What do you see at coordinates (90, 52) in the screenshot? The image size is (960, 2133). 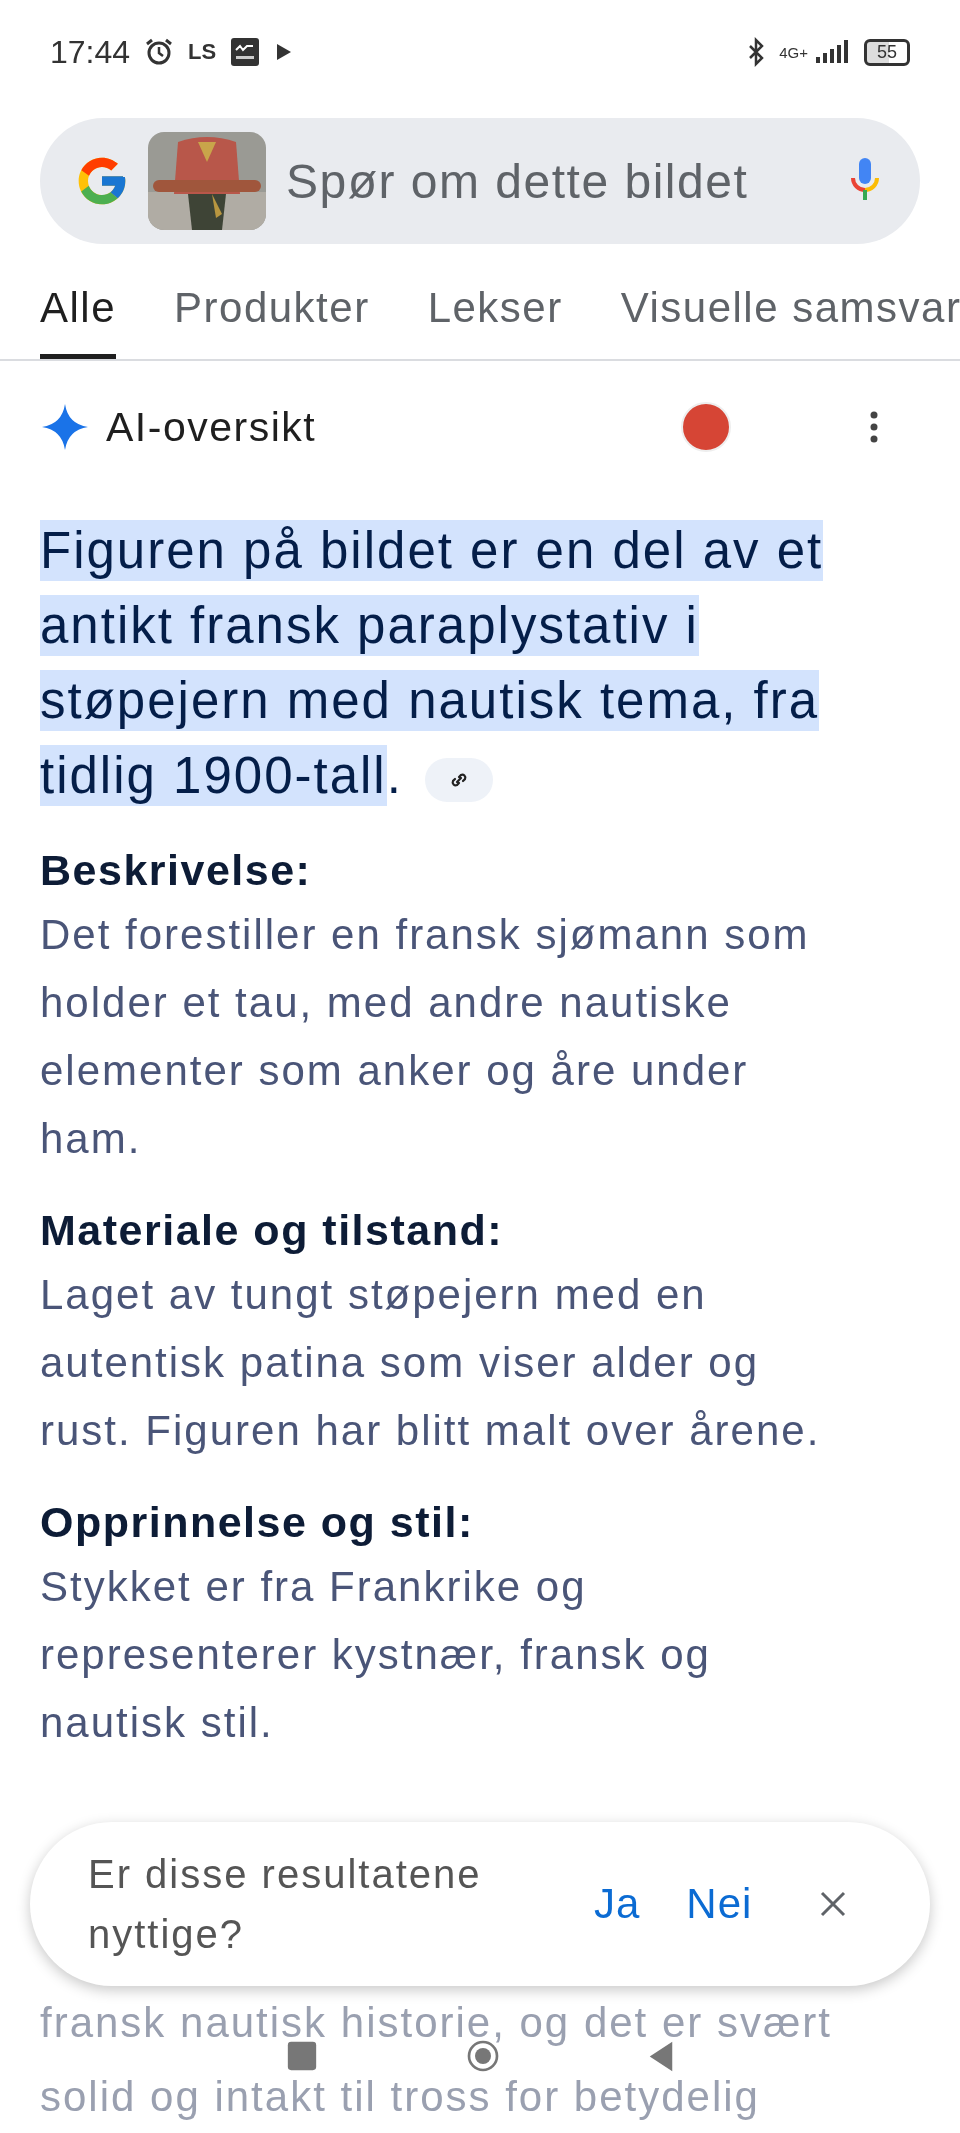 I see `status-time: 17:44` at bounding box center [90, 52].